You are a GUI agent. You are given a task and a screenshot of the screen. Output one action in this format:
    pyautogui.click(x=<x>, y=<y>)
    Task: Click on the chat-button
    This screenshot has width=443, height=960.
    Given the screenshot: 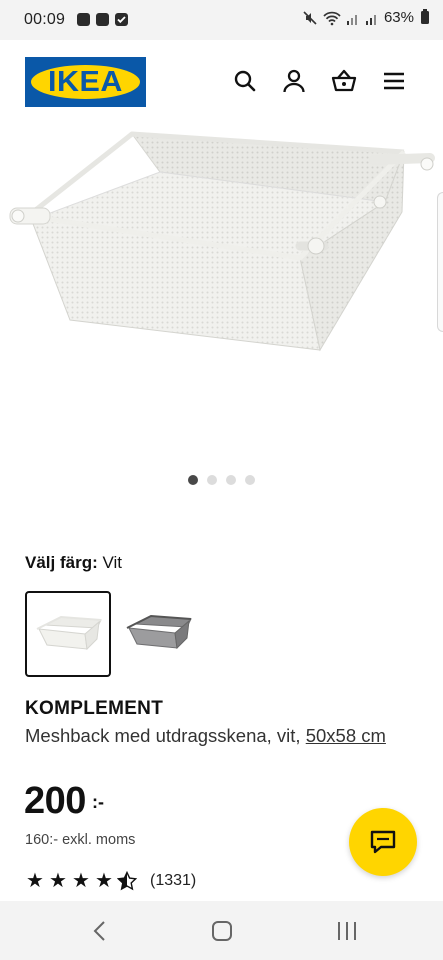 What is the action you would take?
    pyautogui.click(x=383, y=842)
    